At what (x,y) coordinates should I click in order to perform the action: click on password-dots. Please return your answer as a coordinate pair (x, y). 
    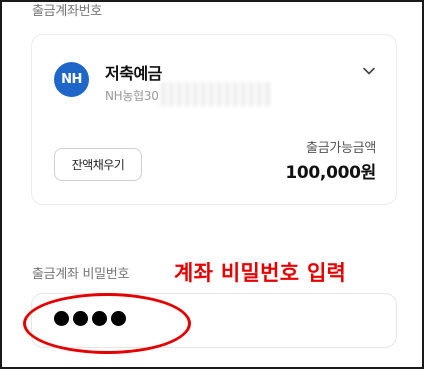
    Looking at the image, I should click on (90, 318).